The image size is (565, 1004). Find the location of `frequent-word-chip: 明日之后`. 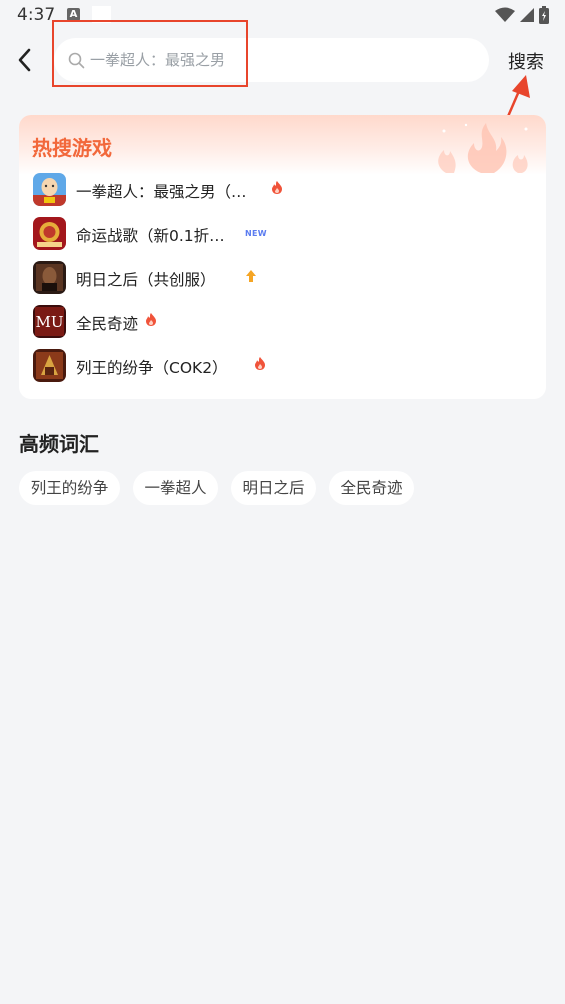

frequent-word-chip: 明日之后 is located at coordinates (273, 488).